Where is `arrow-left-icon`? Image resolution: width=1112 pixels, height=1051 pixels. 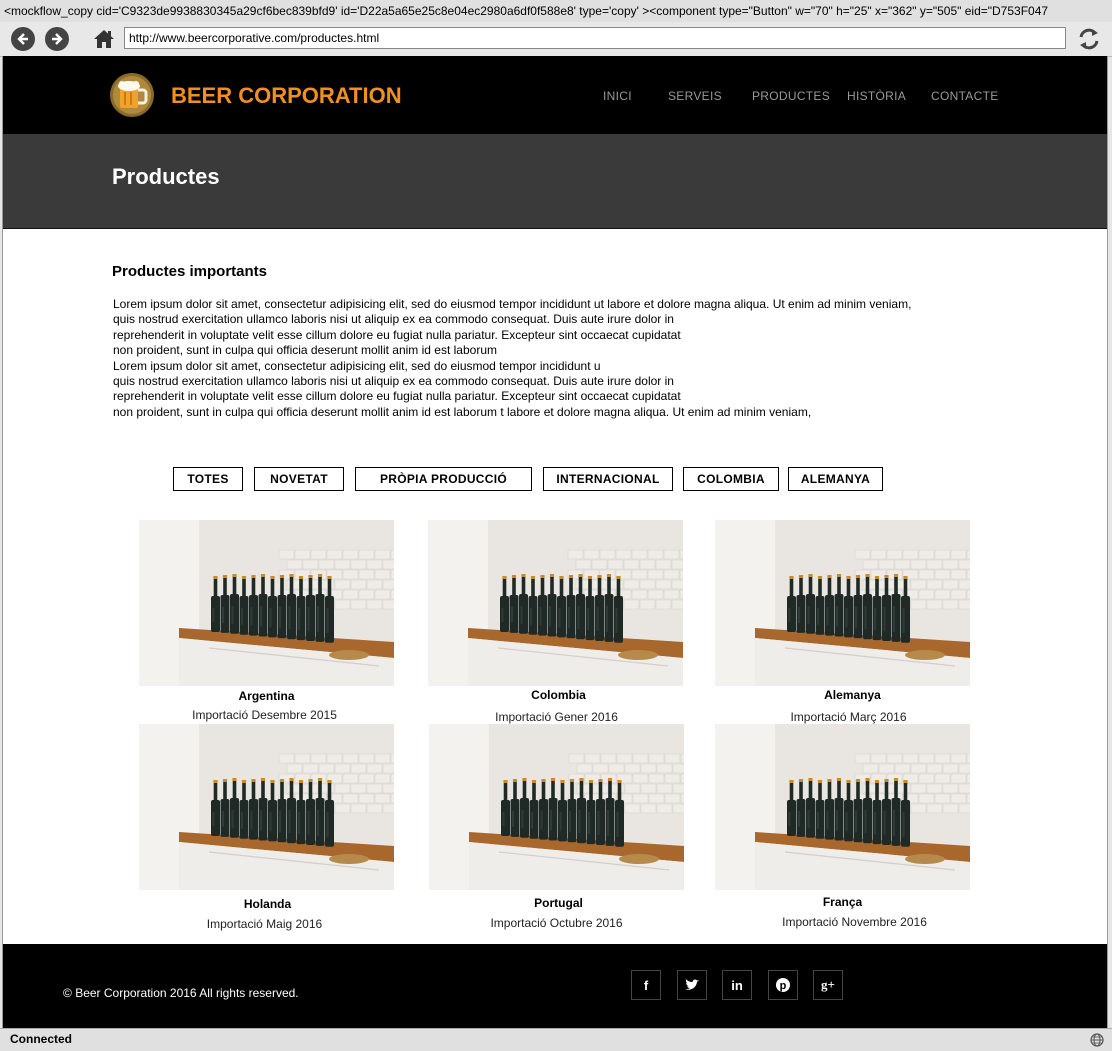
arrow-left-icon is located at coordinates (22, 39).